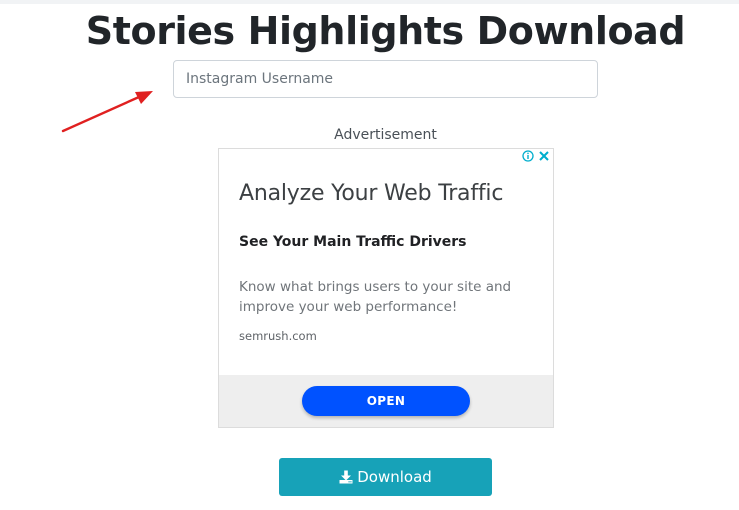 The width and height of the screenshot is (739, 510). What do you see at coordinates (371, 193) in the screenshot?
I see `ad-headline: Analyze Your Web Traffic` at bounding box center [371, 193].